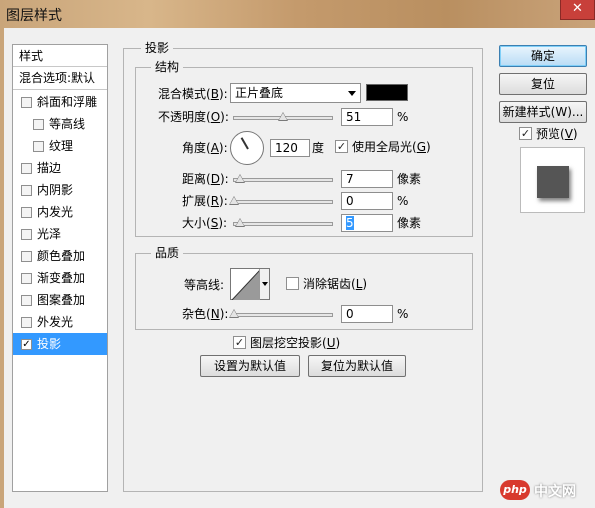 The width and height of the screenshot is (595, 508). I want to click on sidebar-item-drop-shadow: ✓ 投影, so click(60, 344).